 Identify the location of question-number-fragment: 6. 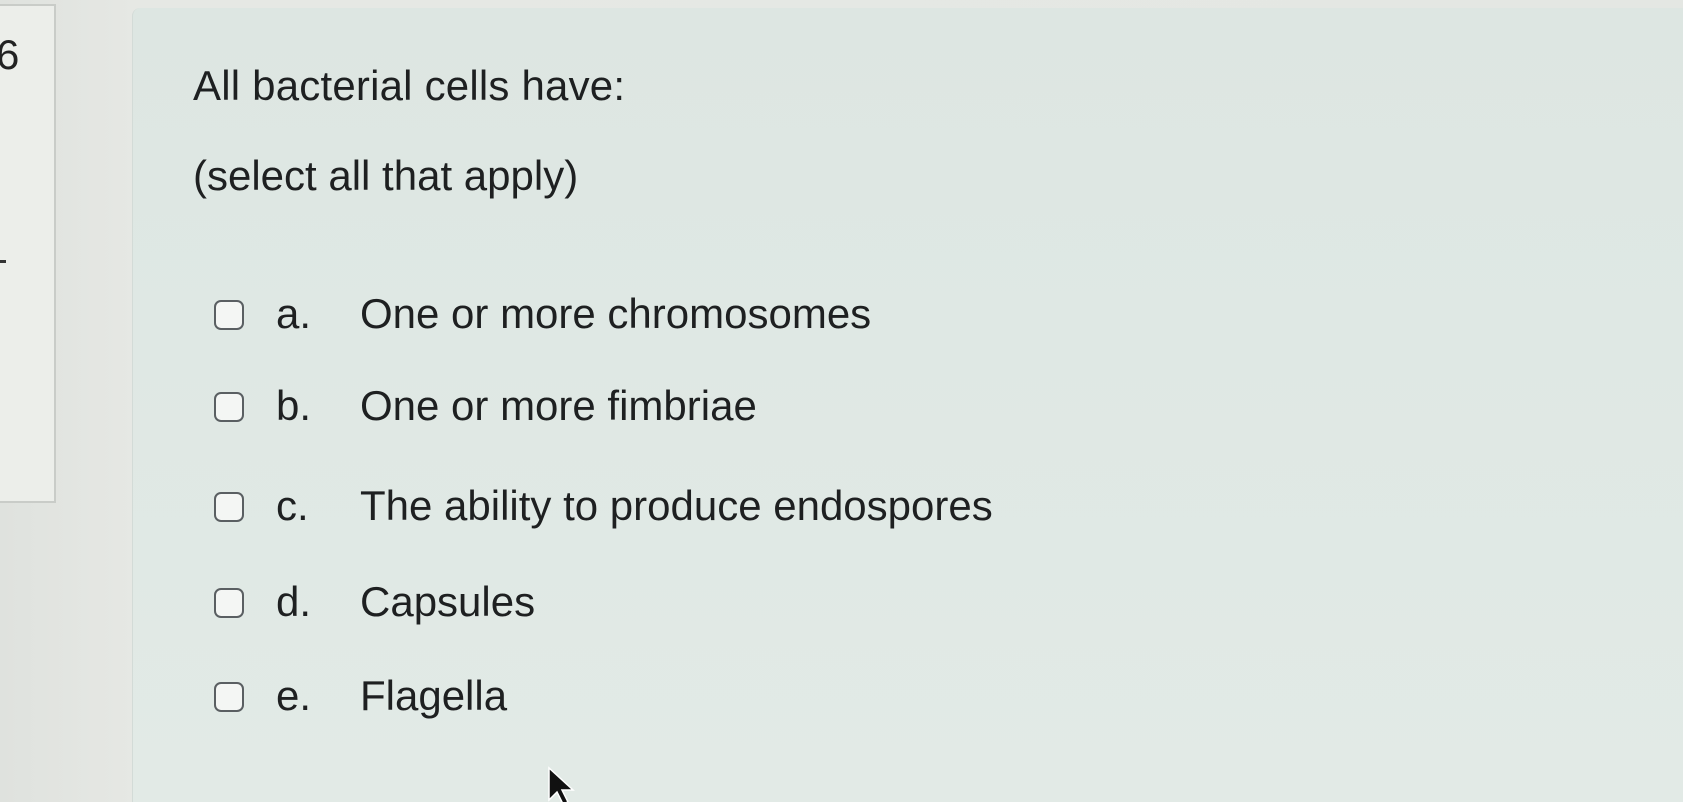
(10, 54).